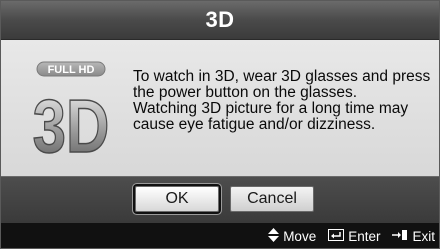  I want to click on help-bar: Move Enter Exit, so click(220, 235).